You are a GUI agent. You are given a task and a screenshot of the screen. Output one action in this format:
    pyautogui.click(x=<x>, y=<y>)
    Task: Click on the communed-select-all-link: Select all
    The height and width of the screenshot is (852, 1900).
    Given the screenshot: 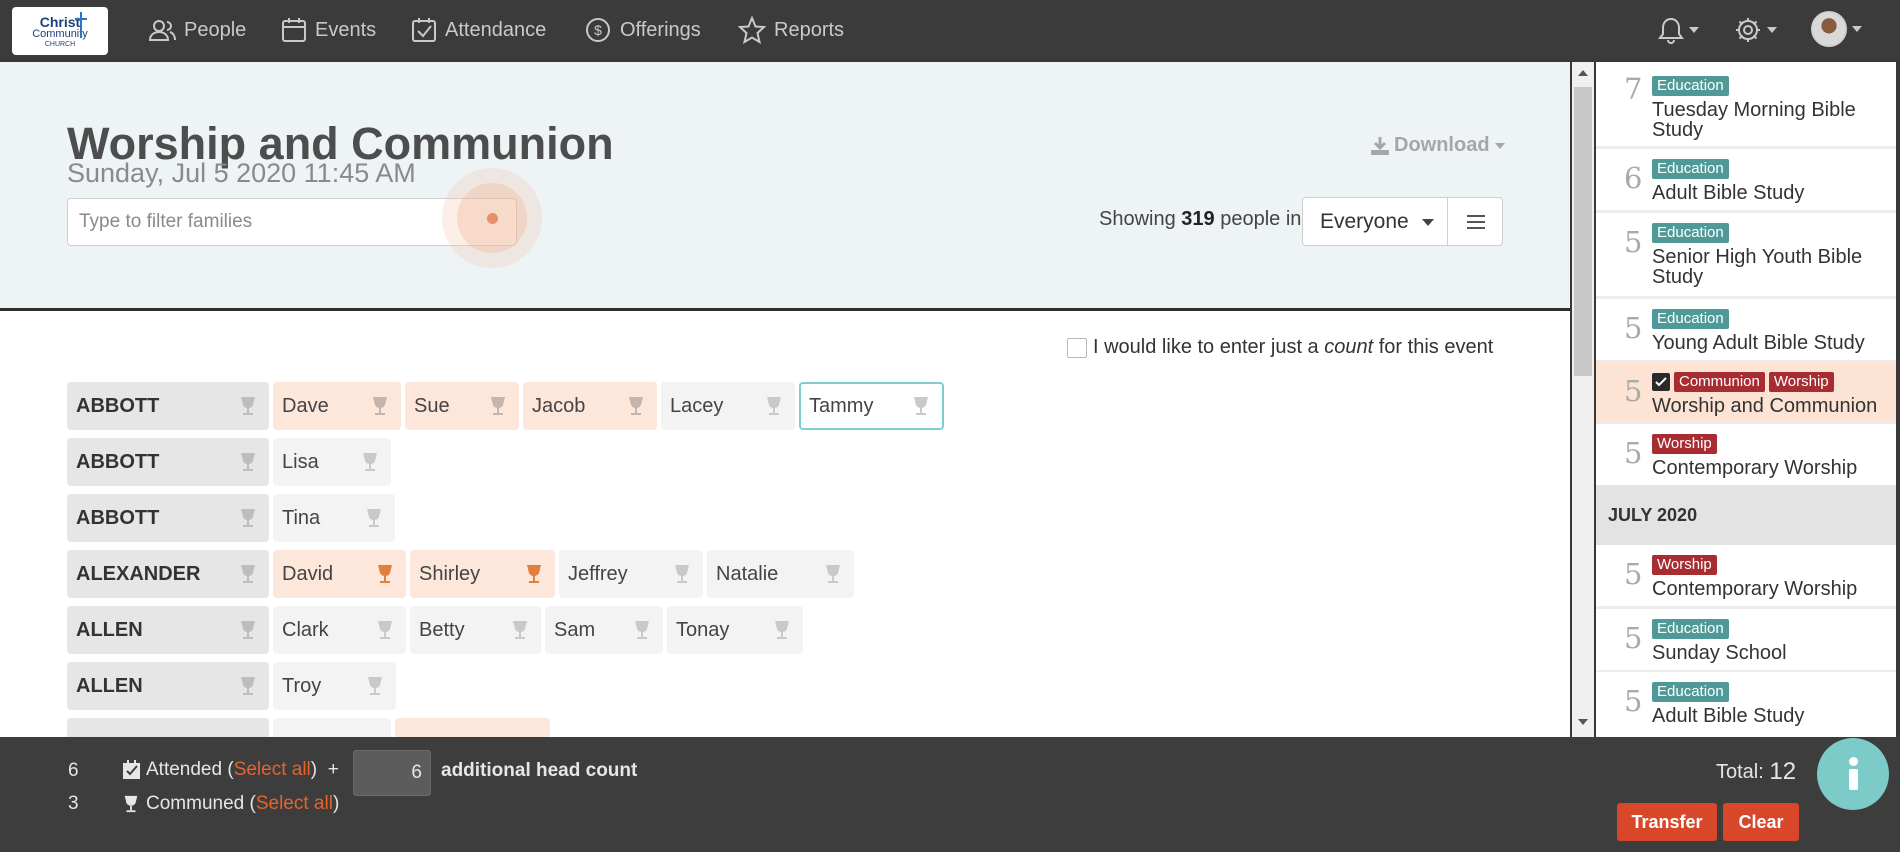 What is the action you would take?
    pyautogui.click(x=294, y=804)
    